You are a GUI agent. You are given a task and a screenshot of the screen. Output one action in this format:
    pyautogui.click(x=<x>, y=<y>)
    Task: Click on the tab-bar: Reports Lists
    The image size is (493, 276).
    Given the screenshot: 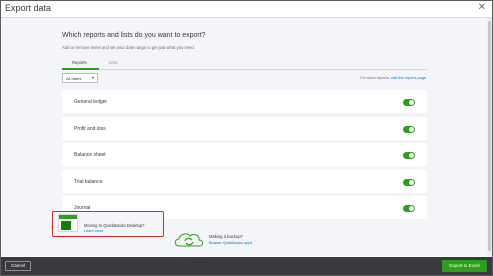 What is the action you would take?
    pyautogui.click(x=245, y=65)
    